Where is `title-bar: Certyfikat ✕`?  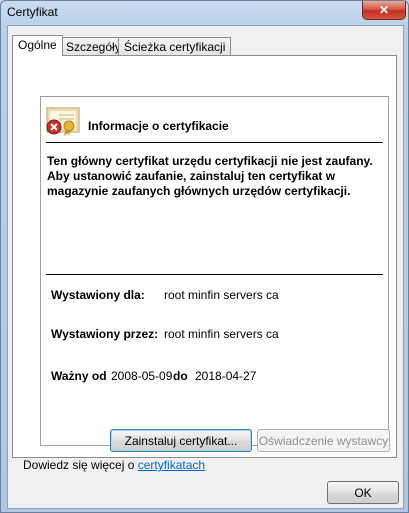
title-bar: Certyfikat ✕ is located at coordinates (204, 13).